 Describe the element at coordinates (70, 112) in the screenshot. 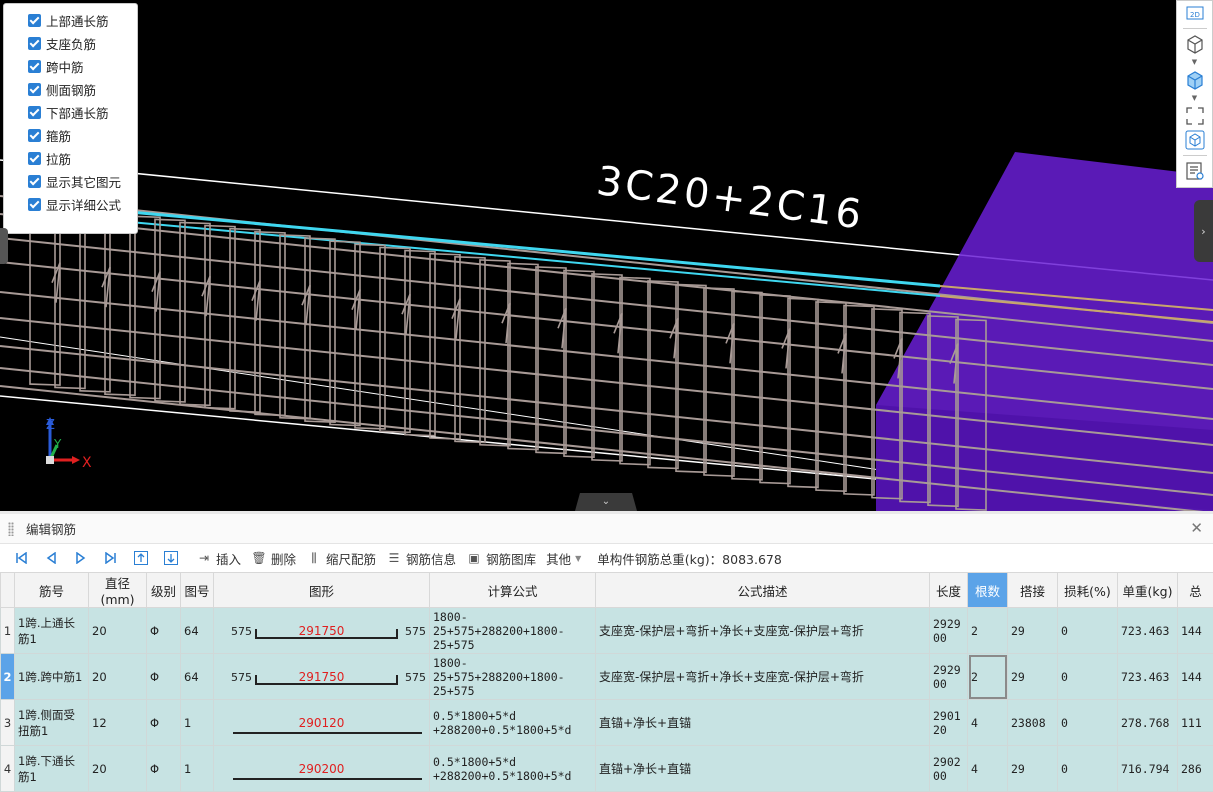

I see `layer-toggle: 下部通长筋` at that location.